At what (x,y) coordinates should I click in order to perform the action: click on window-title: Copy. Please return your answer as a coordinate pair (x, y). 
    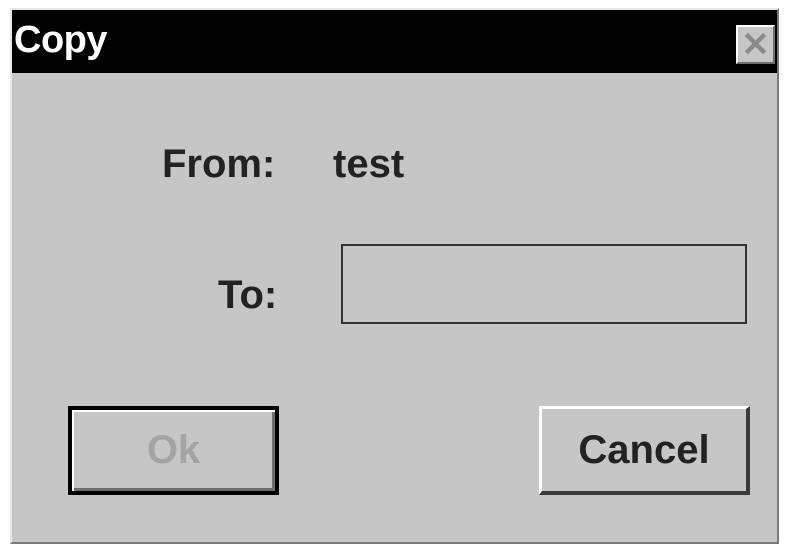
    Looking at the image, I should click on (61, 40).